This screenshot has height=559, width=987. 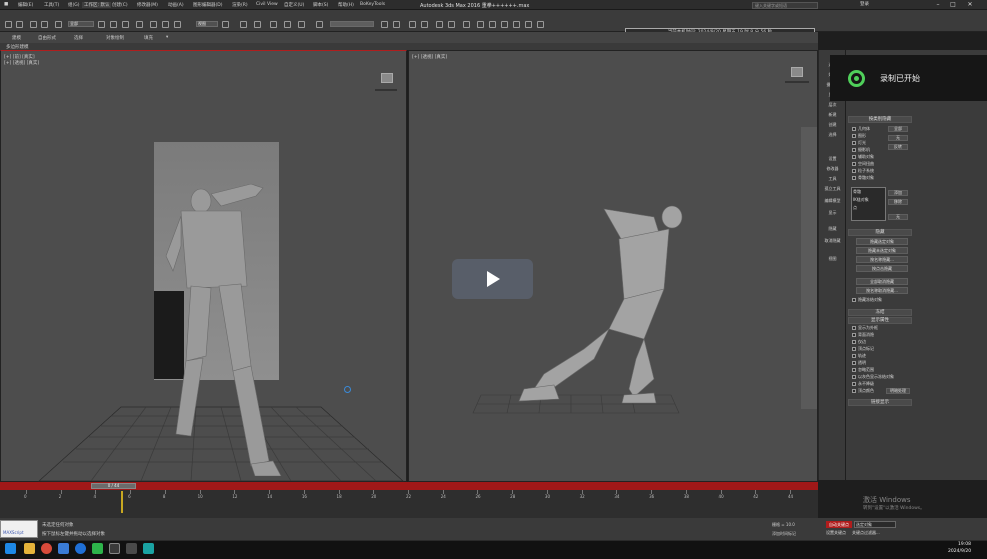 What do you see at coordinates (165, 24) in the screenshot?
I see `rotate-icon` at bounding box center [165, 24].